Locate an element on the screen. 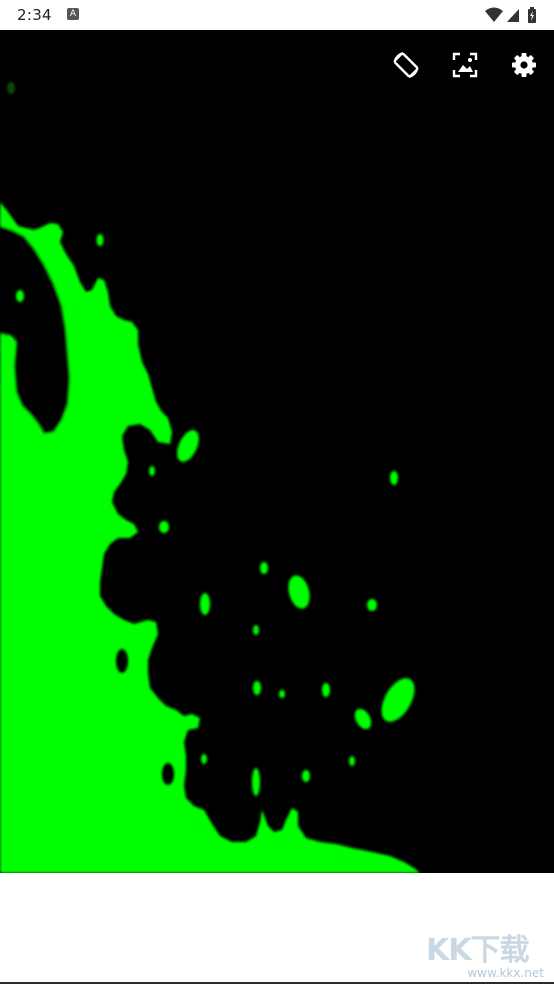 This screenshot has width=554, height=984. signal-icon is located at coordinates (513, 15).